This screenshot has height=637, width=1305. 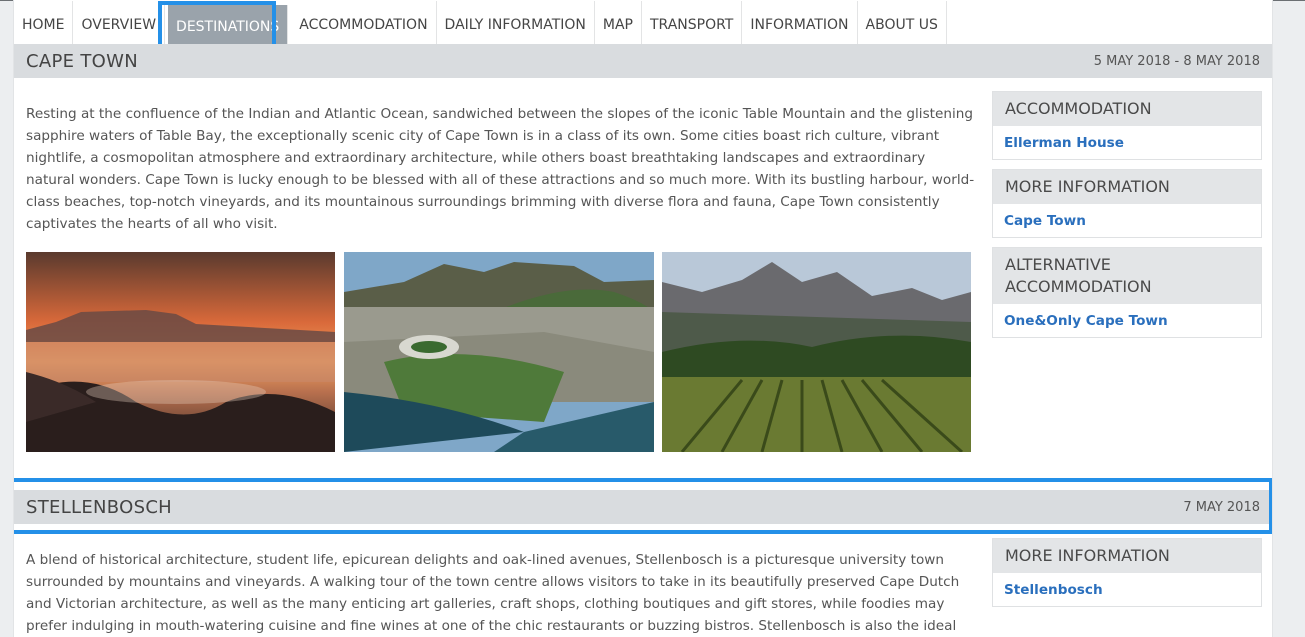 What do you see at coordinates (1127, 320) in the screenshot?
I see `link-one-and-only: One&Only Cape Town` at bounding box center [1127, 320].